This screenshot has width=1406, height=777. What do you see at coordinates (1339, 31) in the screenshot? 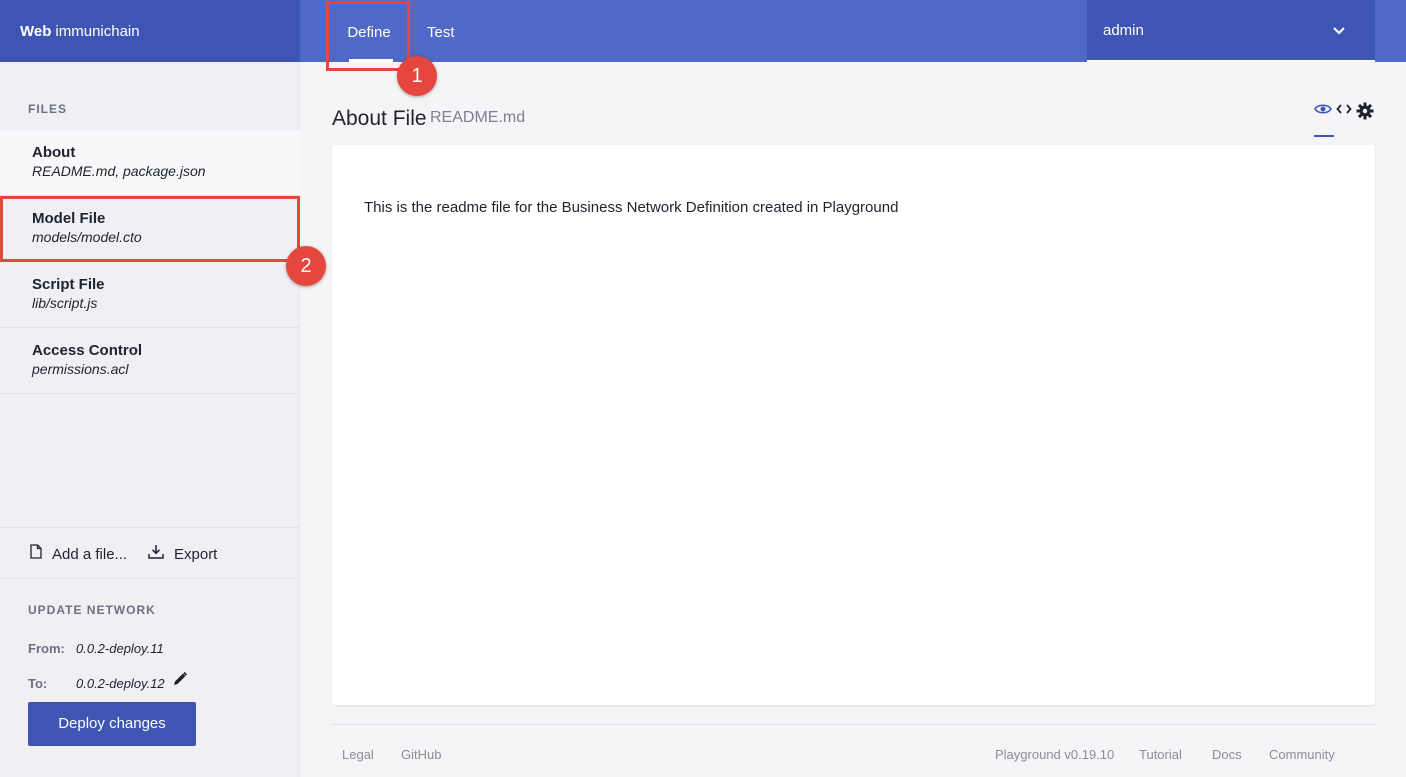
I see `chevron-down-icon` at bounding box center [1339, 31].